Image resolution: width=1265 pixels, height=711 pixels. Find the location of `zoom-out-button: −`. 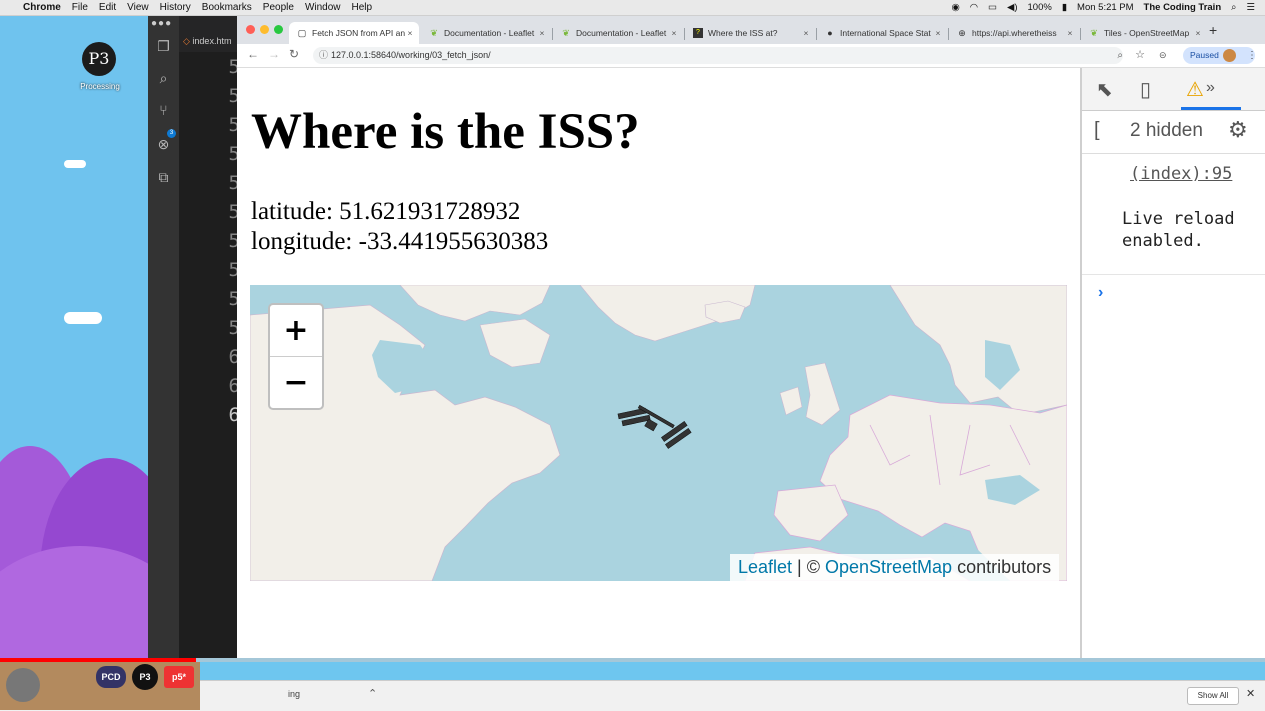

zoom-out-button: − is located at coordinates (296, 382).